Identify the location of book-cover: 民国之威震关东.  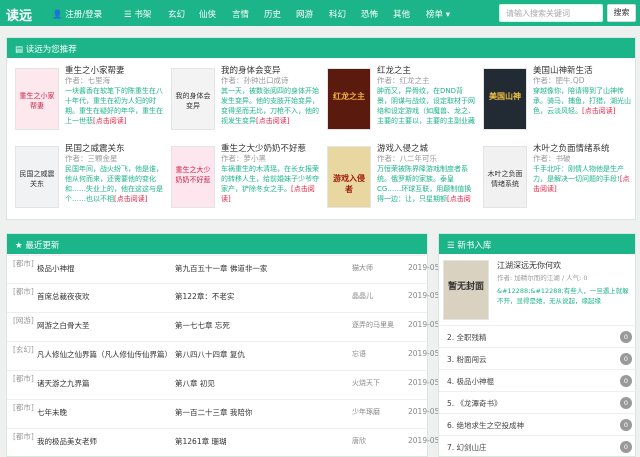
(37, 177).